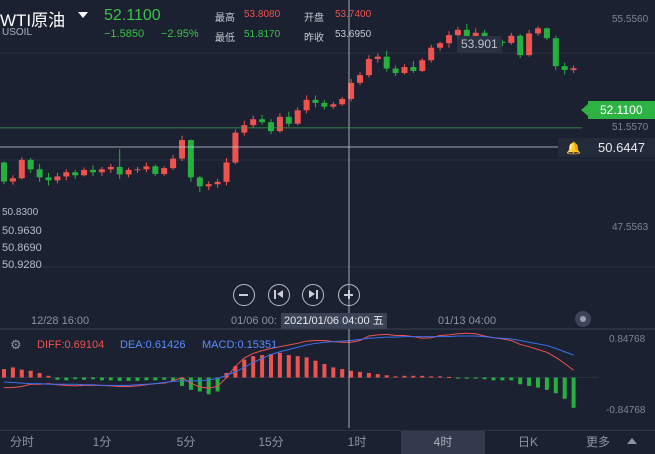 The image size is (655, 454). What do you see at coordinates (626, 410) in the screenshot?
I see `macd-axis-bottom: -0.84768` at bounding box center [626, 410].